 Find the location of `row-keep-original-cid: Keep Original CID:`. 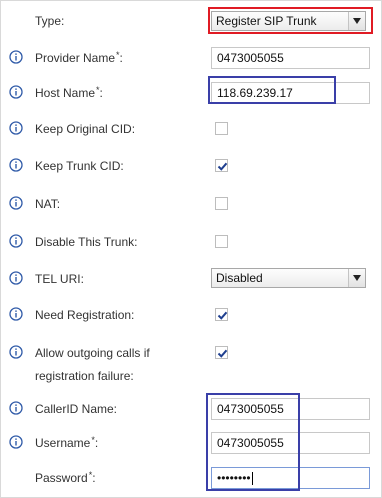

row-keep-original-cid: Keep Original CID: is located at coordinates (190, 128).